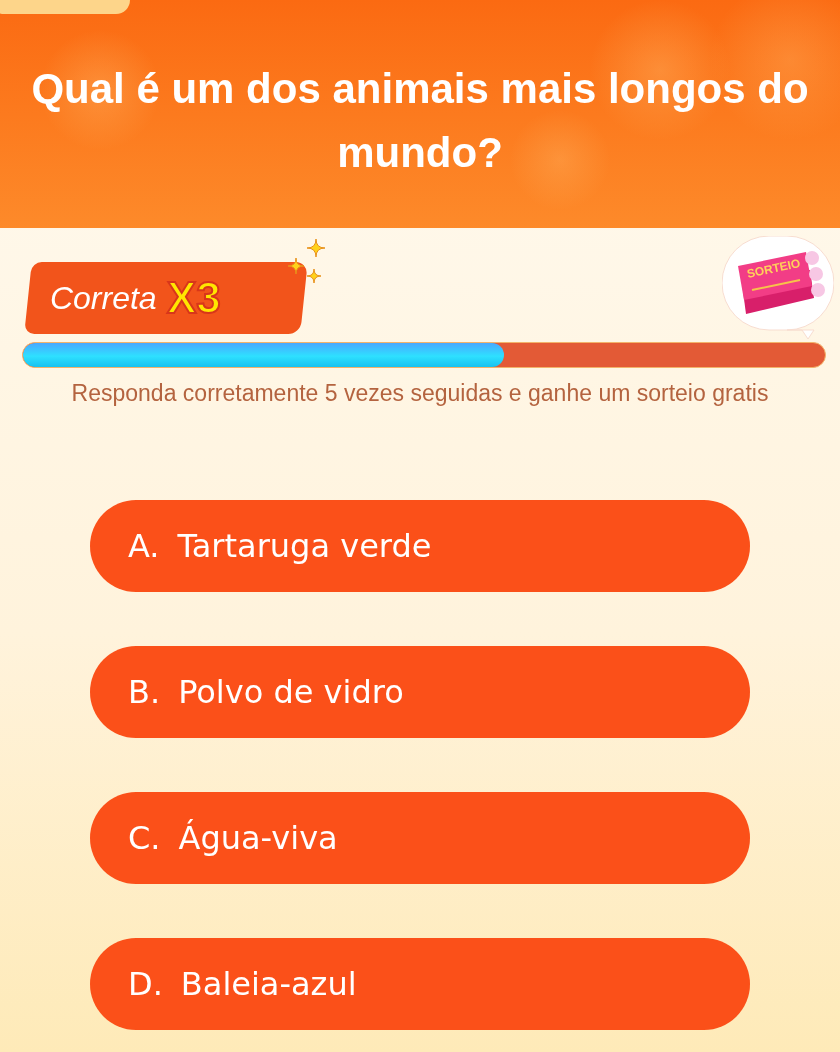  I want to click on answer-option: C. Água-viva, so click(420, 838).